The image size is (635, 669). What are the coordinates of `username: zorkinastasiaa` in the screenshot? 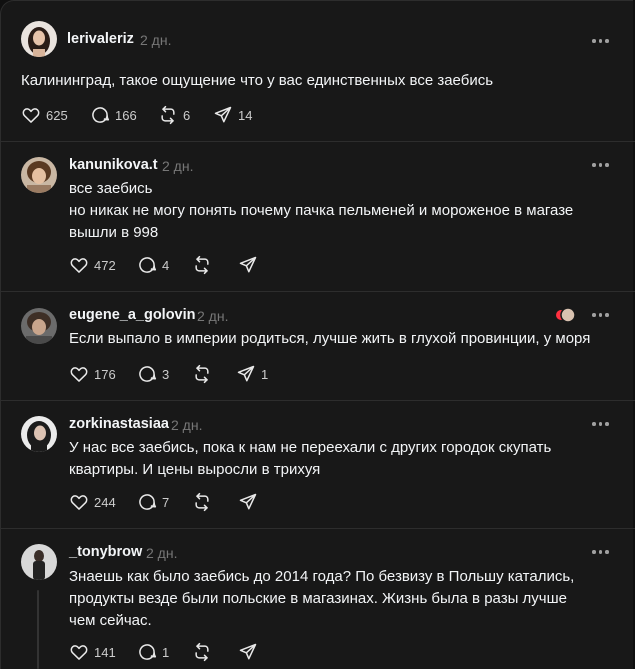 It's located at (119, 424).